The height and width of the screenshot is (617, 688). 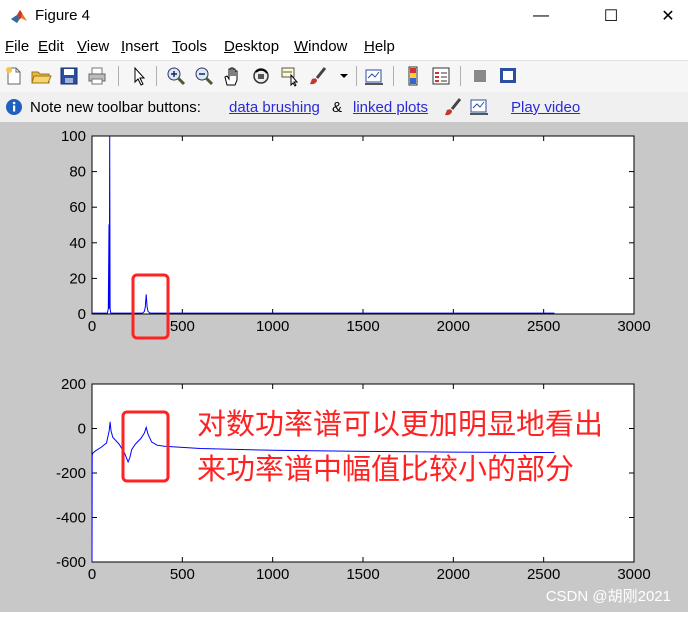 I want to click on y-tick-label: -200, so click(x=71, y=473).